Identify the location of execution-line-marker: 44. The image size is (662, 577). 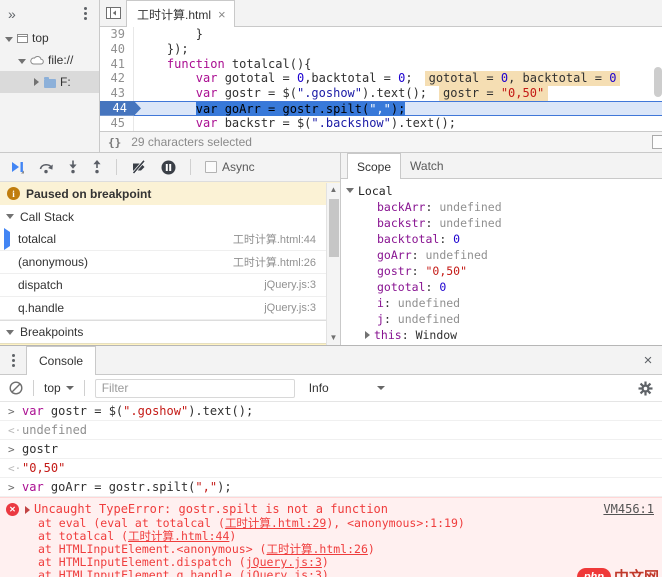
(120, 108).